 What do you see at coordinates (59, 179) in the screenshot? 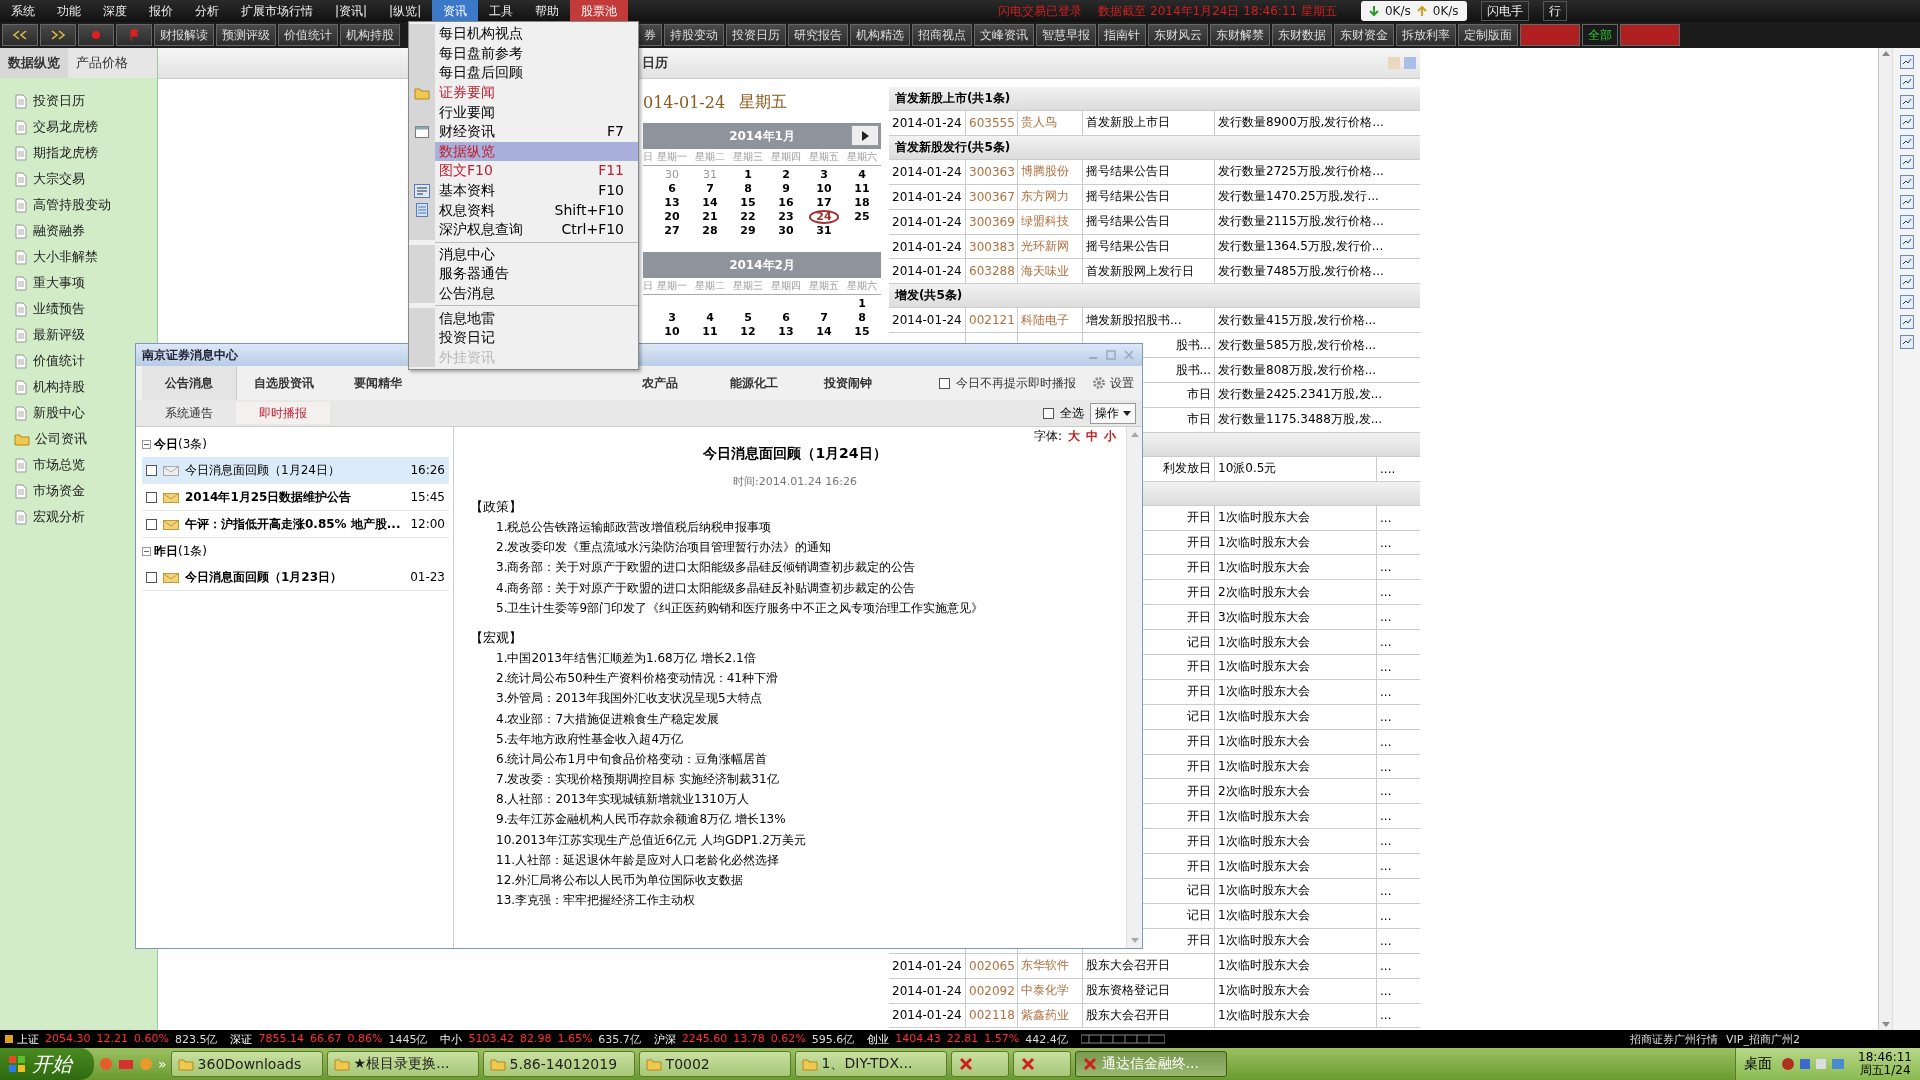
I see `sidebar-item: 大宗交易` at bounding box center [59, 179].